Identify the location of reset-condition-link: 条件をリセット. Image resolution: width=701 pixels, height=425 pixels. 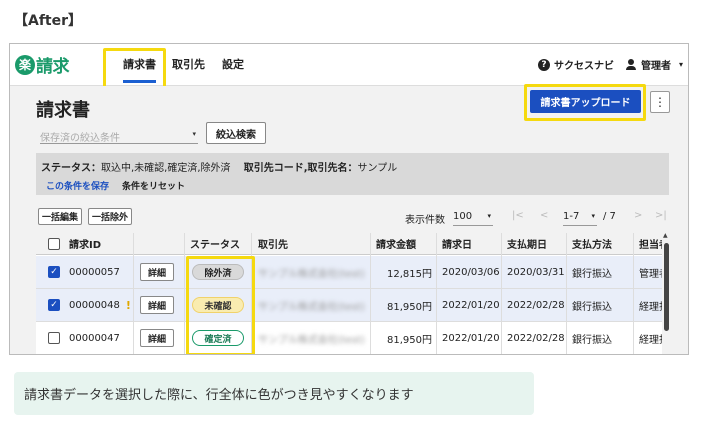
(153, 185).